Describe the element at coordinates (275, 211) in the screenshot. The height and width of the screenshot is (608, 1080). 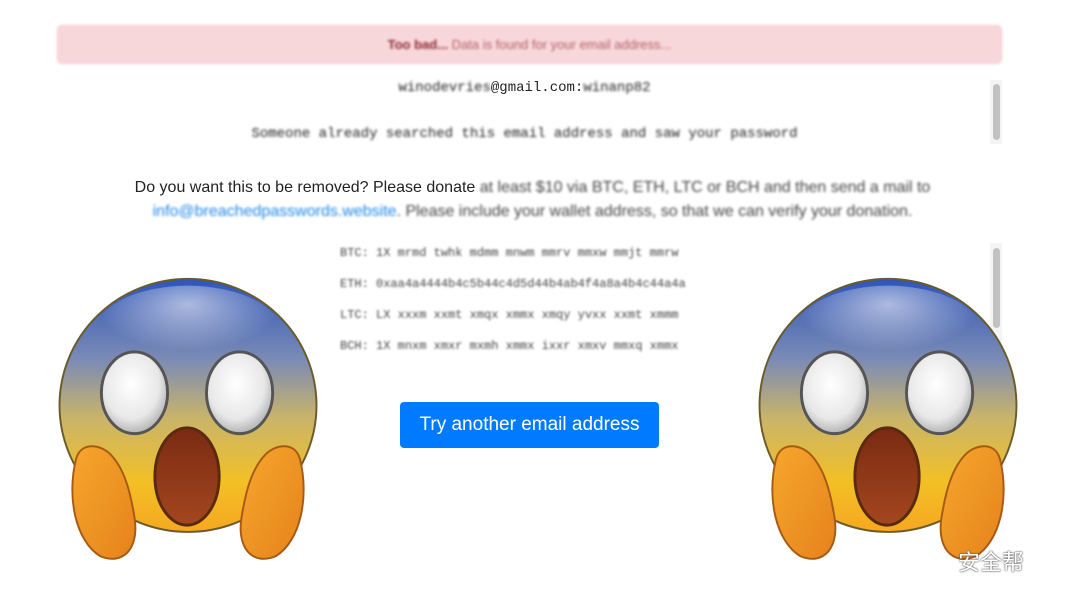
I see `donate-email-link: info@breachedpasswords.website` at that location.